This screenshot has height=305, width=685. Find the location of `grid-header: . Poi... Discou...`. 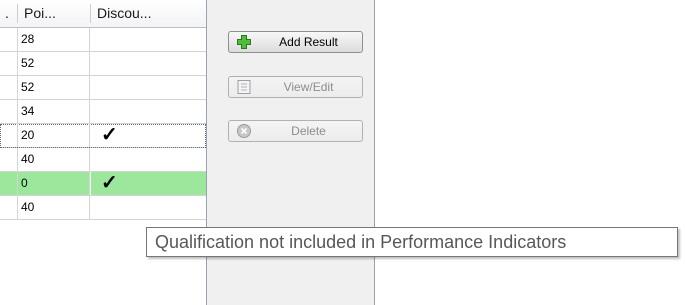

grid-header: . Poi... Discou... is located at coordinates (103, 14).